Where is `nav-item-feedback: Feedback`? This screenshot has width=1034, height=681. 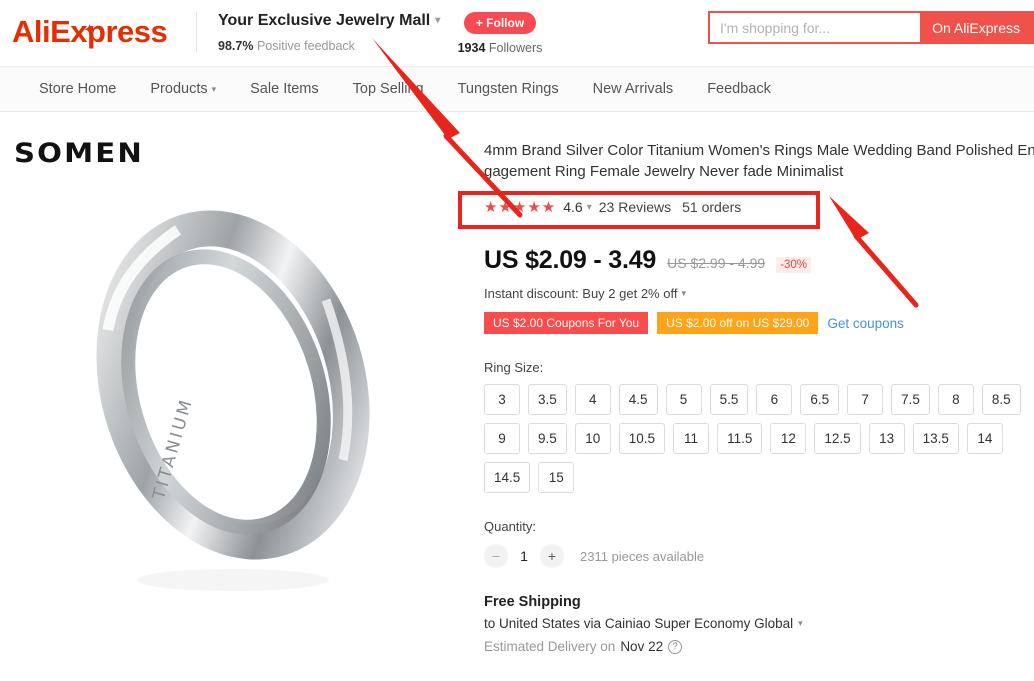
nav-item-feedback: Feedback is located at coordinates (739, 89).